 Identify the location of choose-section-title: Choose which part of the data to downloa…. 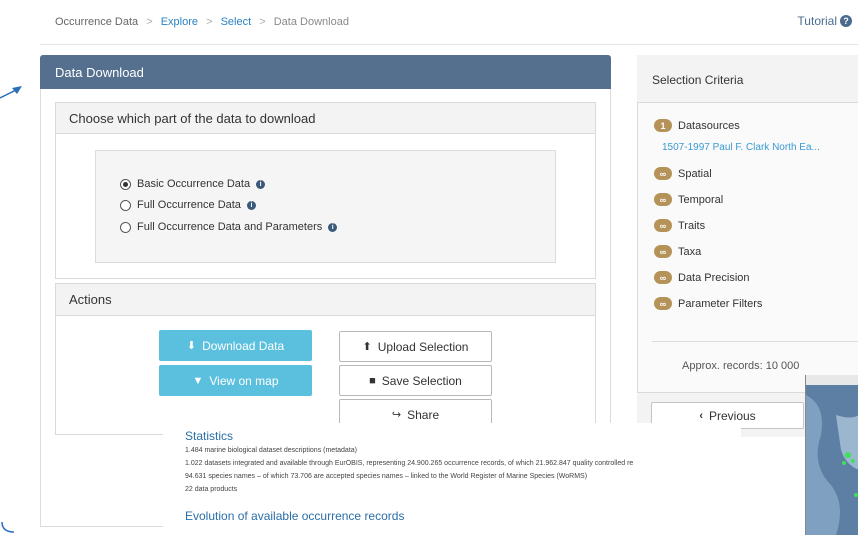
(192, 118).